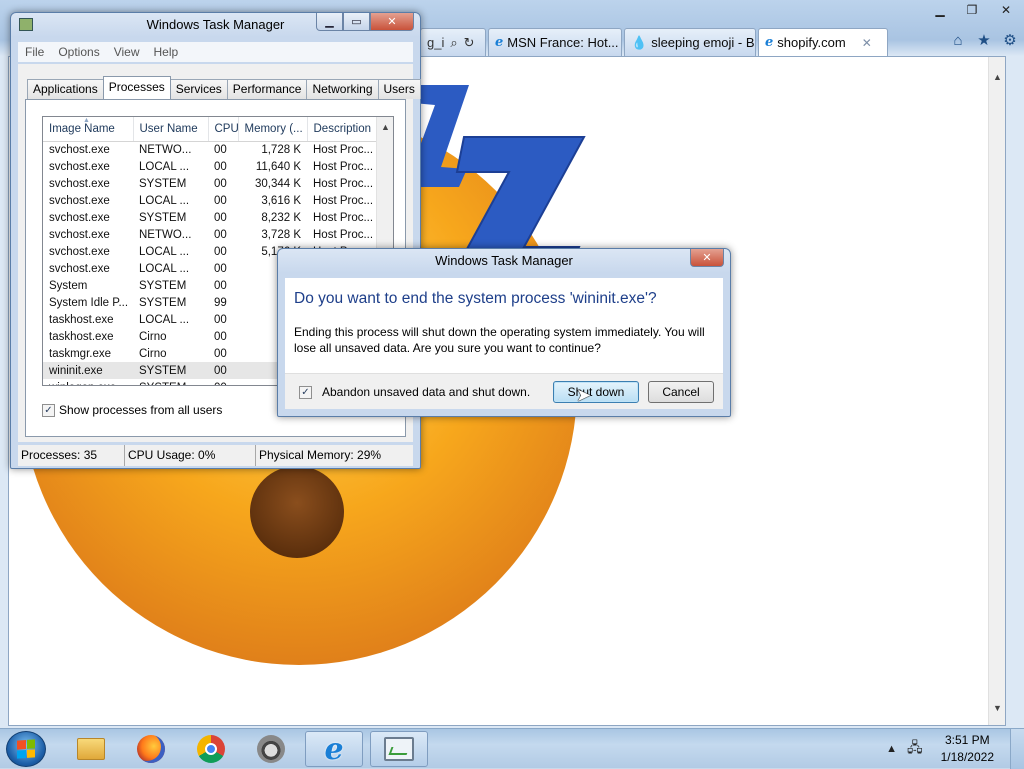 The width and height of the screenshot is (1024, 769). I want to click on abandon-data-label: Abandon unsaved data and shut down., so click(426, 392).